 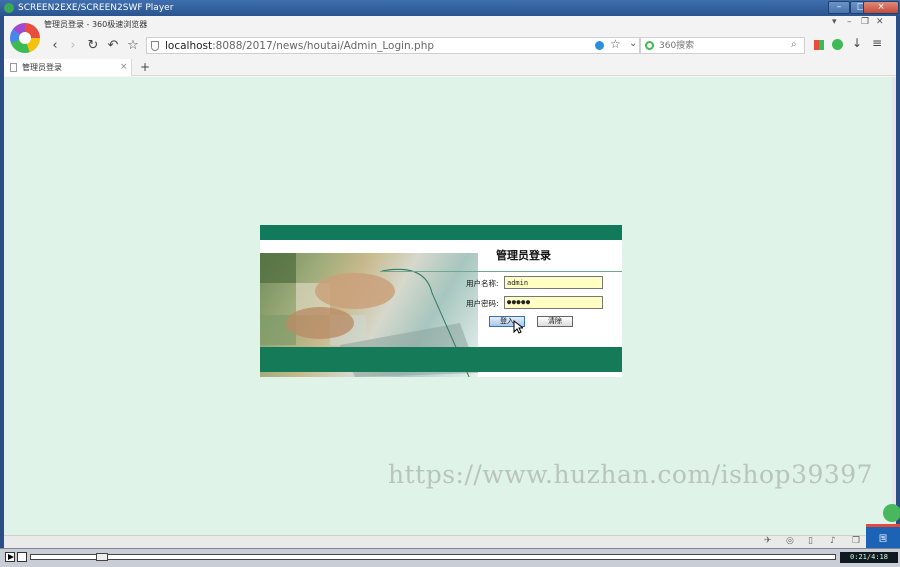 I want to click on search-engine-icon, so click(x=649, y=45).